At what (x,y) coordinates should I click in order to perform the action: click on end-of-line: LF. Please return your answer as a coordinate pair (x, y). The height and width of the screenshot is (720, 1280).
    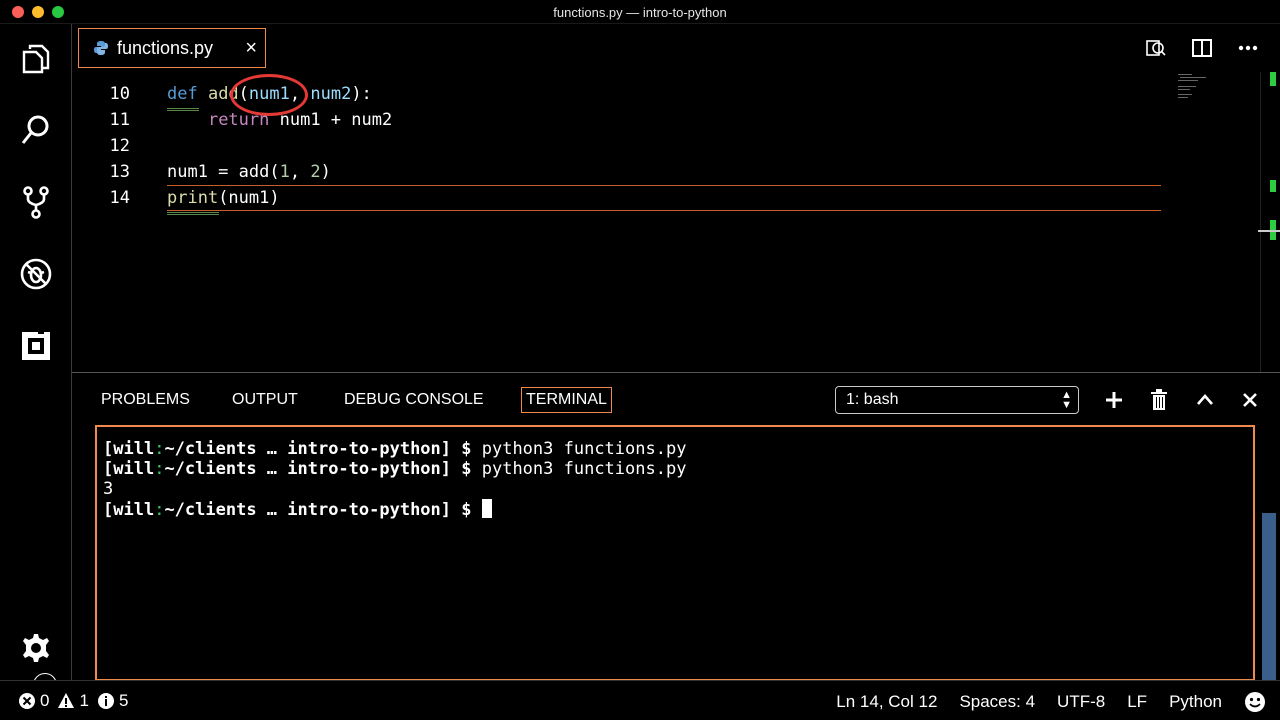
    Looking at the image, I should click on (1137, 702).